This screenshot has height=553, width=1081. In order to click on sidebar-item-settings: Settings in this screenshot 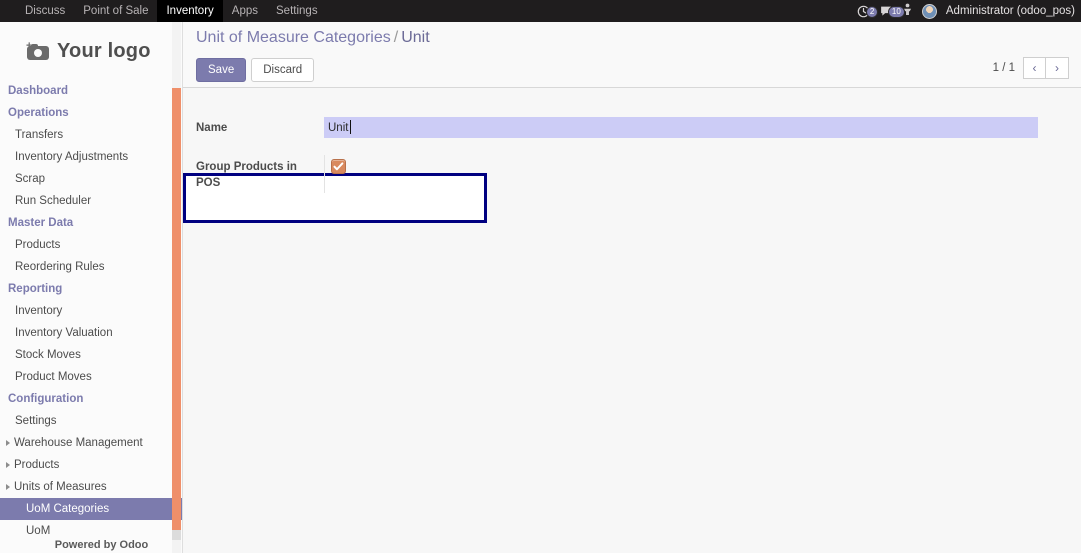, I will do `click(91, 421)`.